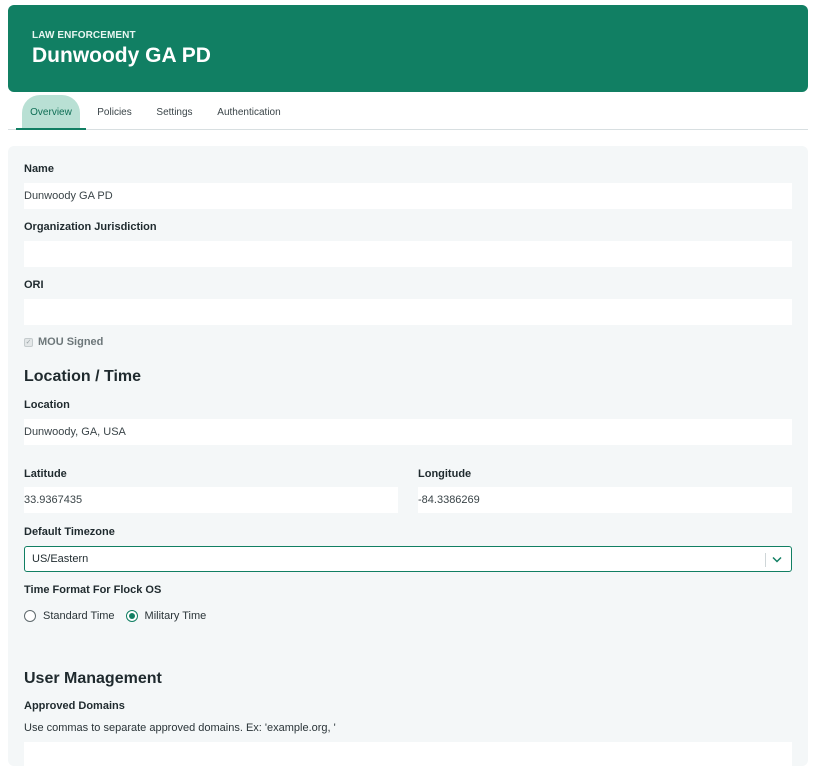 Image resolution: width=835 pixels, height=768 pixels. What do you see at coordinates (83, 376) in the screenshot?
I see `location-time-heading: Location / Time` at bounding box center [83, 376].